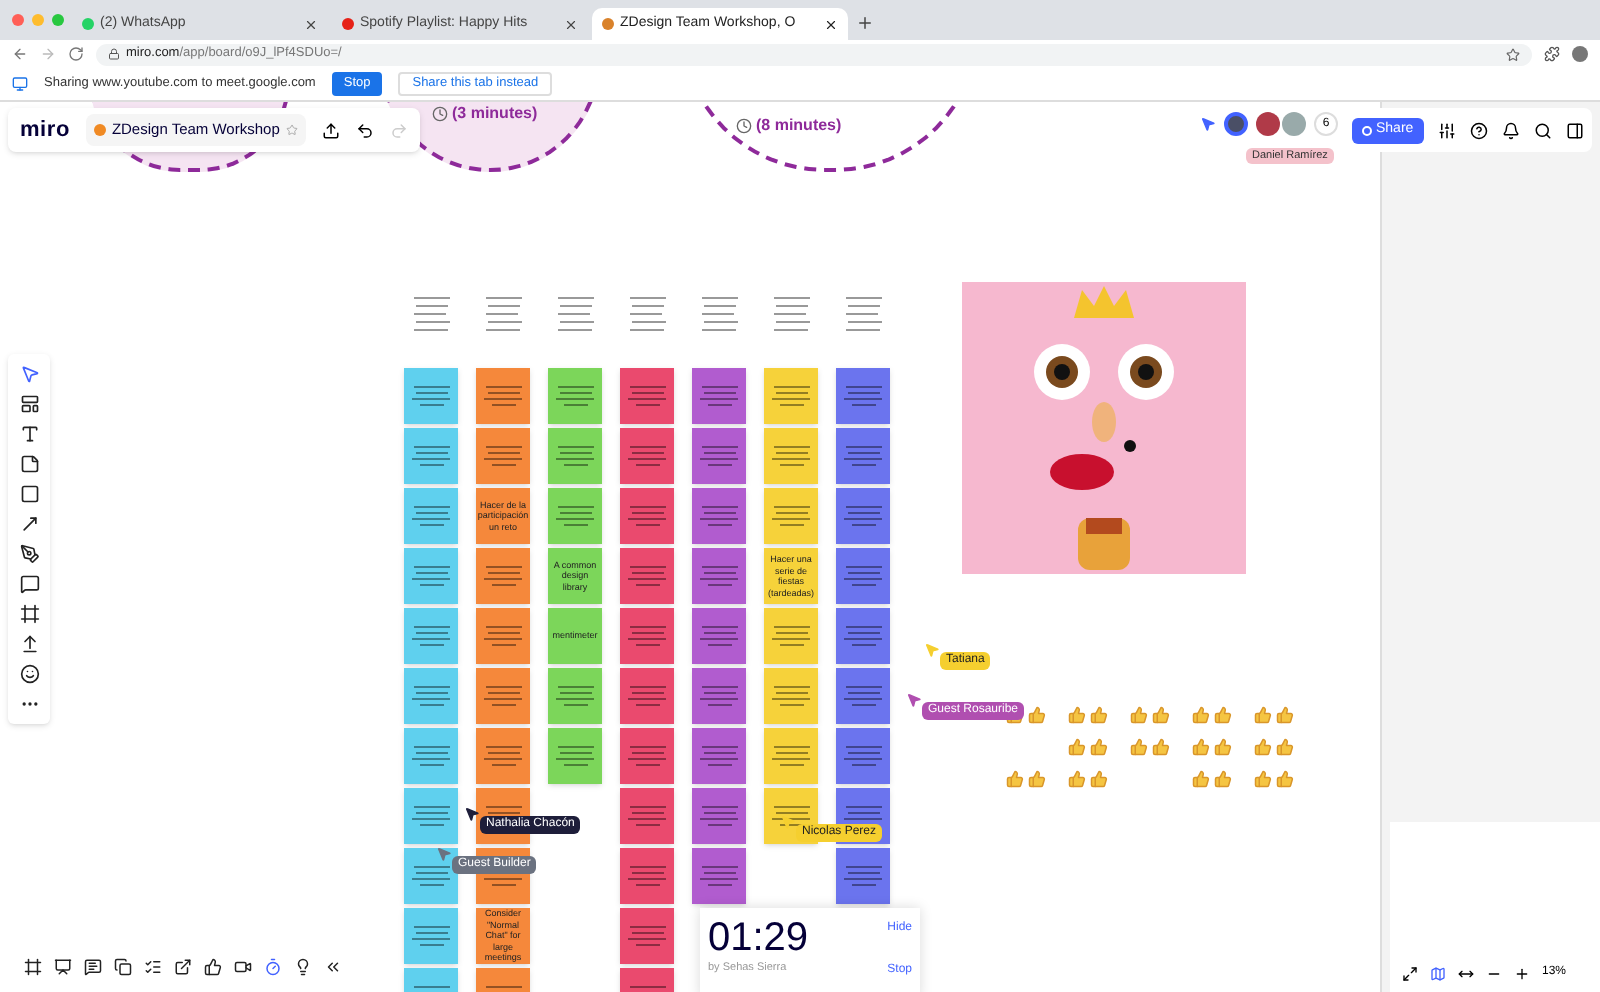  Describe the element at coordinates (799, 126) in the screenshot. I see `duration-label: (8 minutes)` at that location.